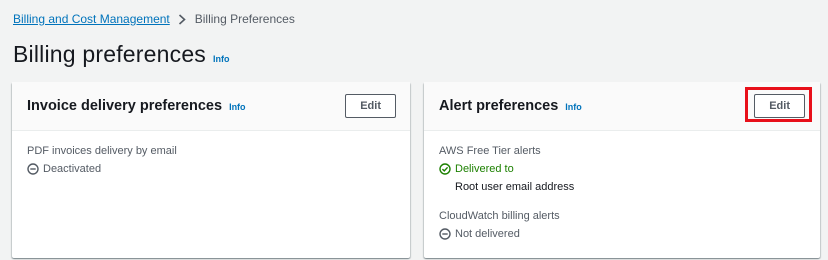  What do you see at coordinates (370, 106) in the screenshot?
I see `invoice-edit-button: Edit` at bounding box center [370, 106].